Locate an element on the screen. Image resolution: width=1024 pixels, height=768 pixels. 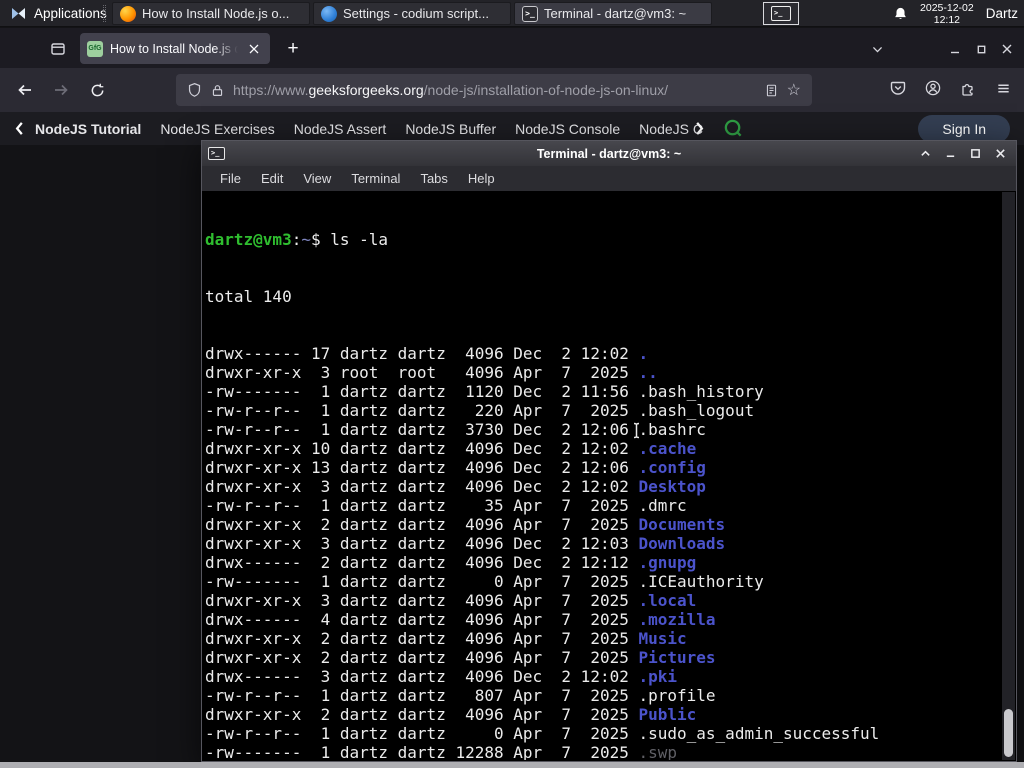
terminal-menu-edit: Edit is located at coordinates (272, 178).